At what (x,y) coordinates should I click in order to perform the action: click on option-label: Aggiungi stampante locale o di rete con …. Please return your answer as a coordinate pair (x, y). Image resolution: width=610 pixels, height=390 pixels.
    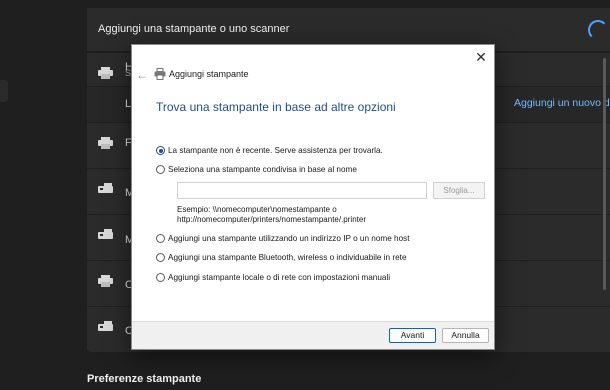
    Looking at the image, I should click on (279, 277).